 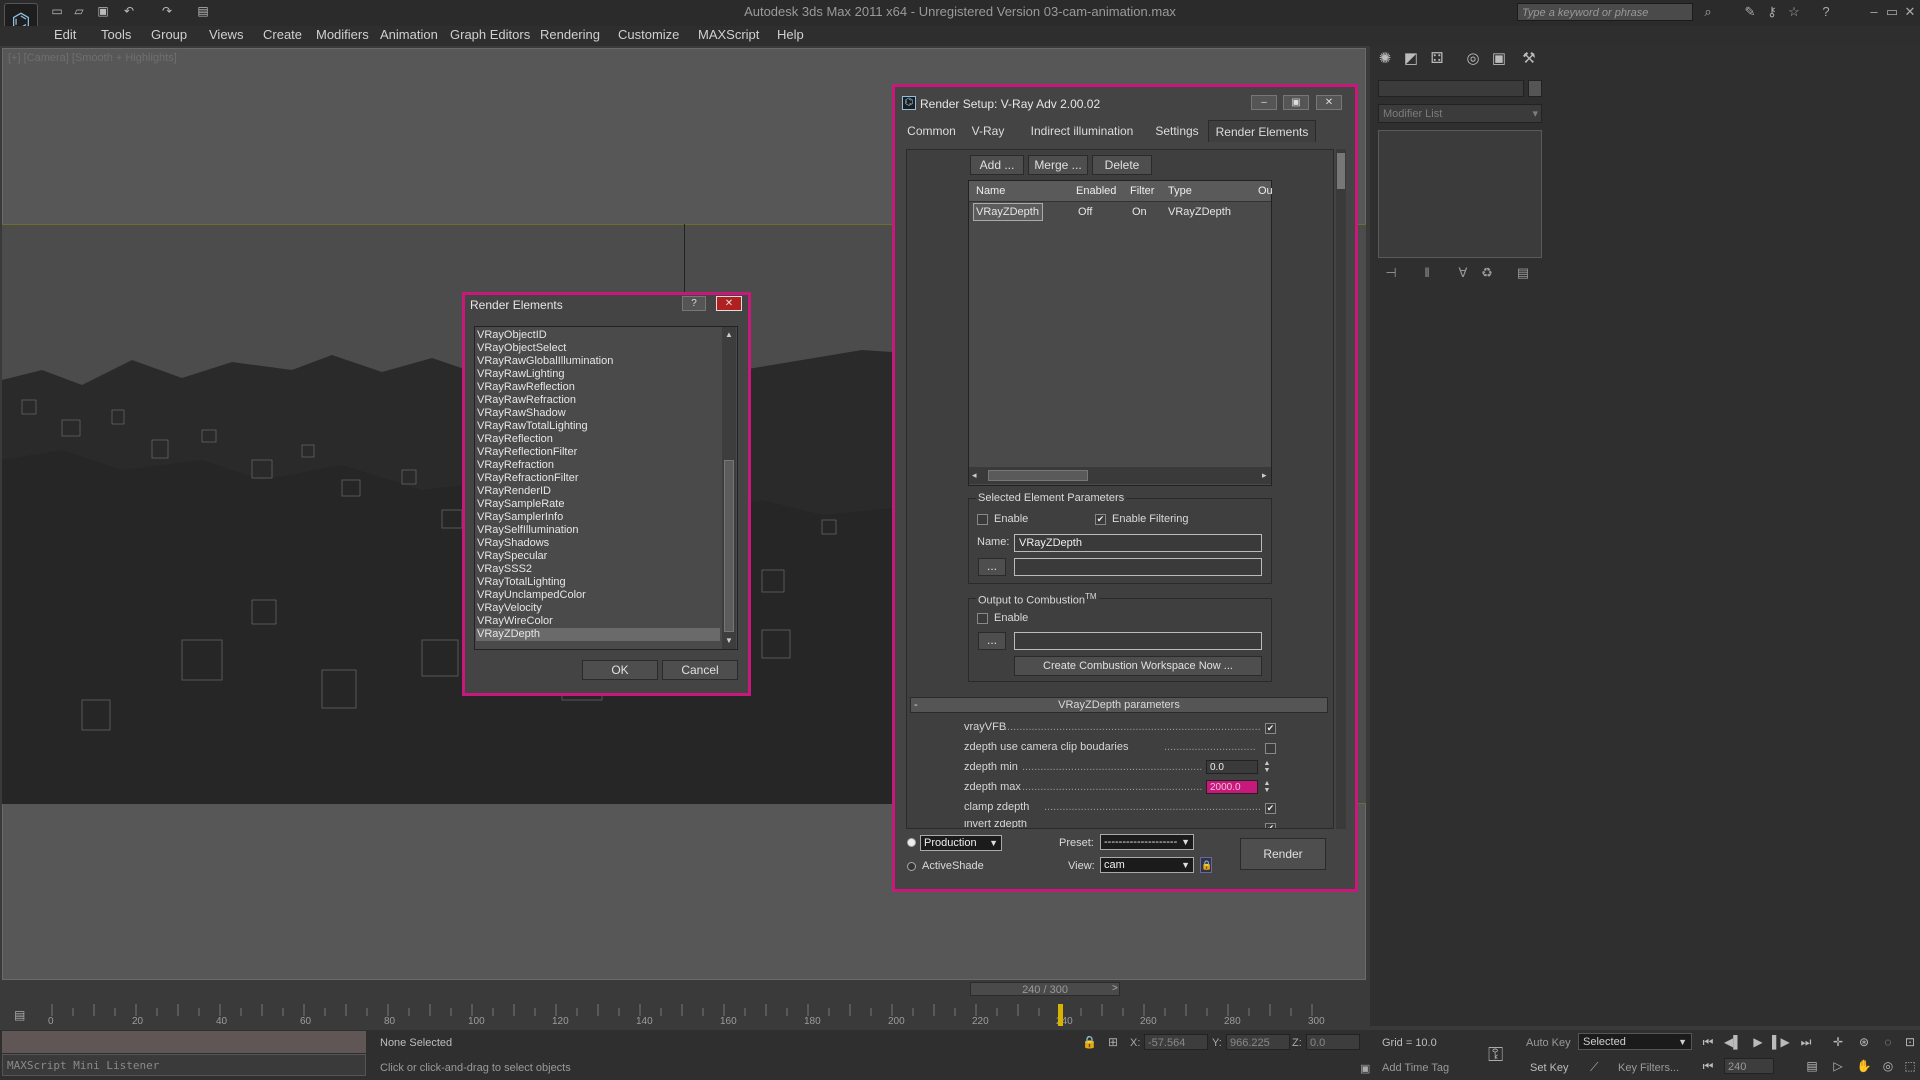 I want to click on camera-clip-checkbox, so click(x=1270, y=748).